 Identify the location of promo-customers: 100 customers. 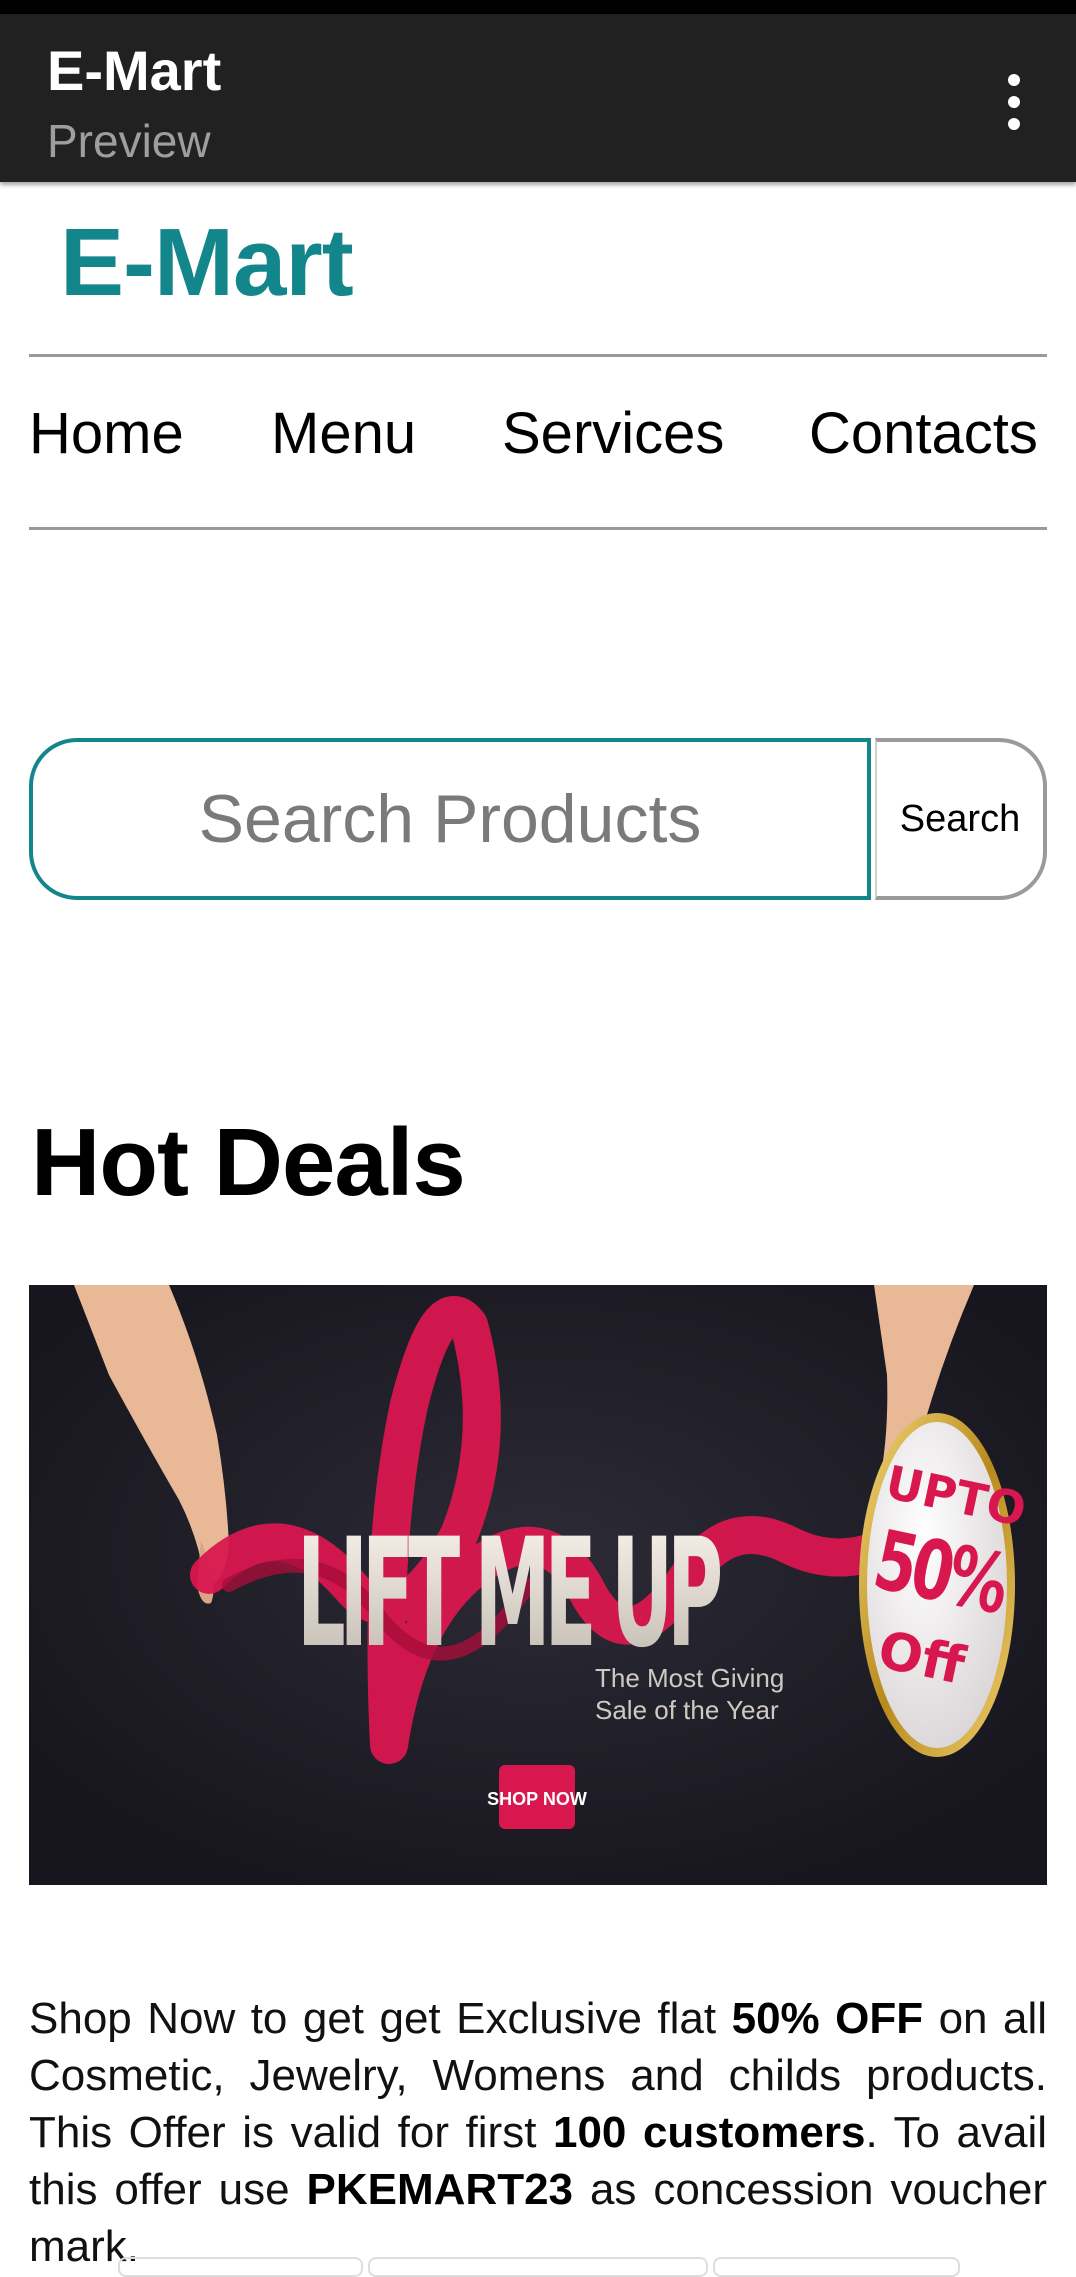
(709, 2132).